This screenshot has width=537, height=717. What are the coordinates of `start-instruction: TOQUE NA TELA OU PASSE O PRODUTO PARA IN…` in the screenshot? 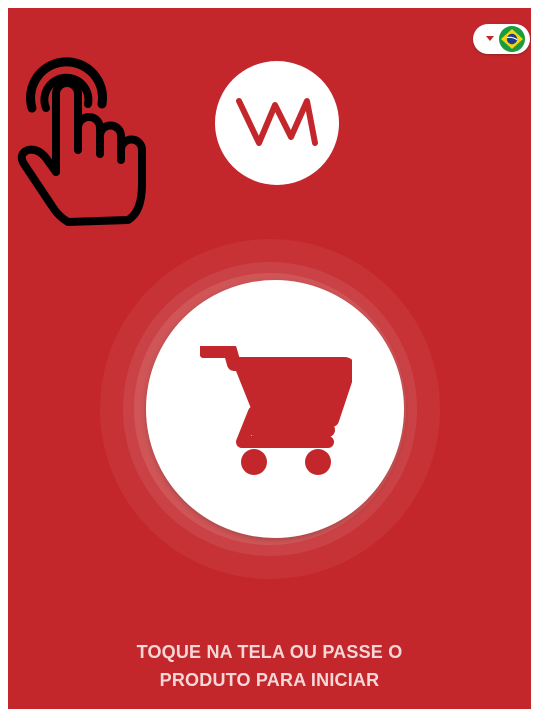 It's located at (269, 666).